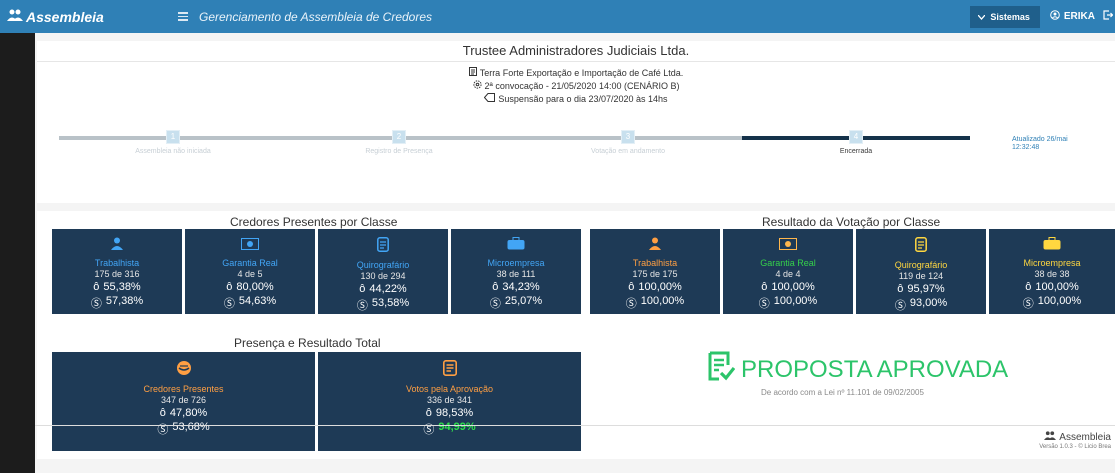 The width and height of the screenshot is (1115, 473). Describe the element at coordinates (183, 389) in the screenshot. I see `tile-name: Credores Presentes` at that location.